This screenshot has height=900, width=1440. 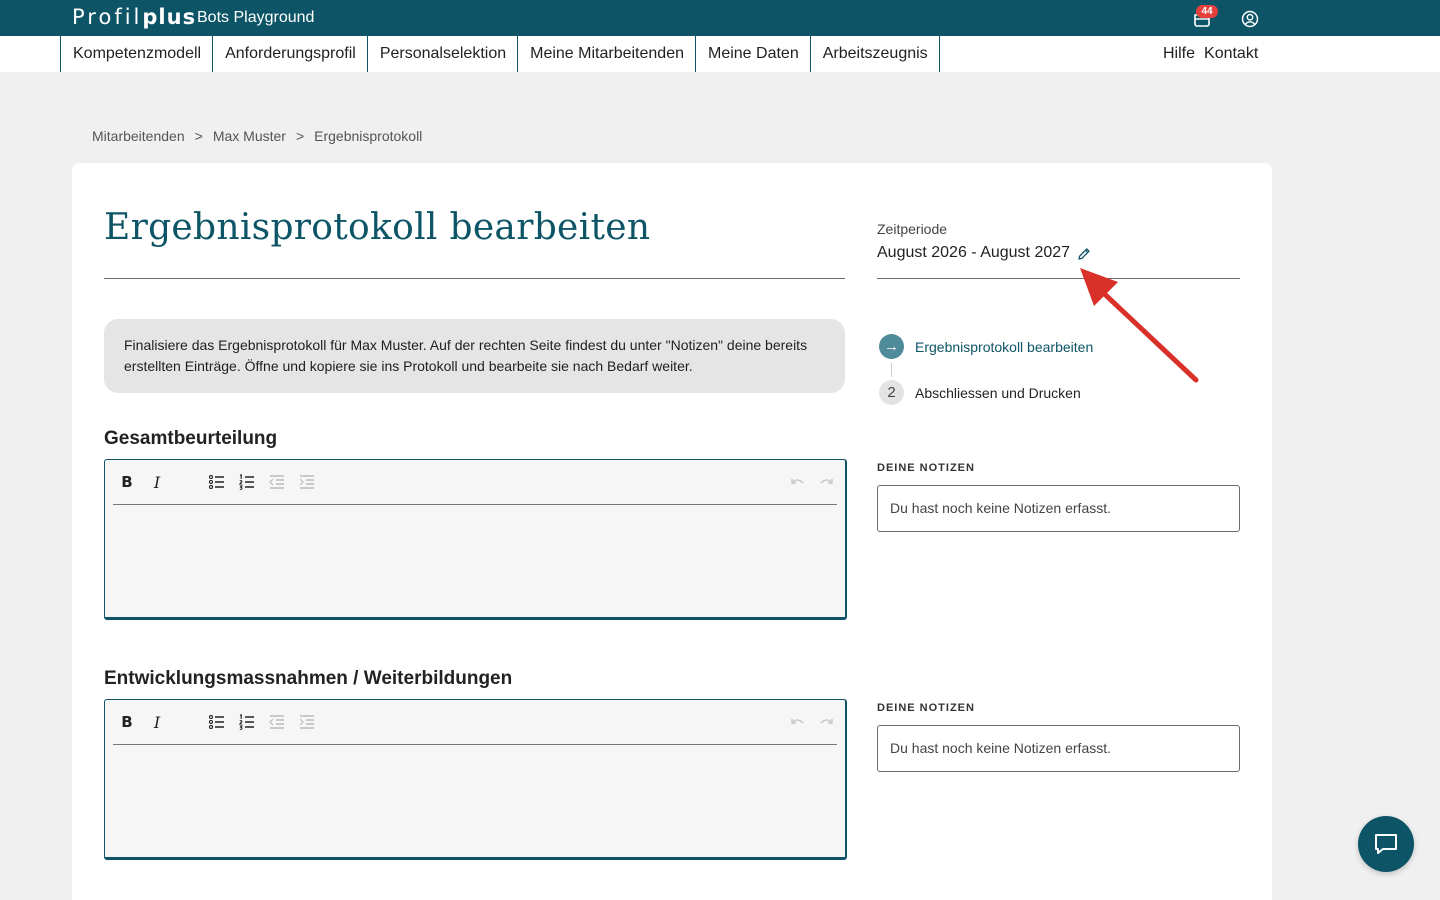 What do you see at coordinates (443, 54) in the screenshot?
I see `nav-personalselektion: Personalselektion` at bounding box center [443, 54].